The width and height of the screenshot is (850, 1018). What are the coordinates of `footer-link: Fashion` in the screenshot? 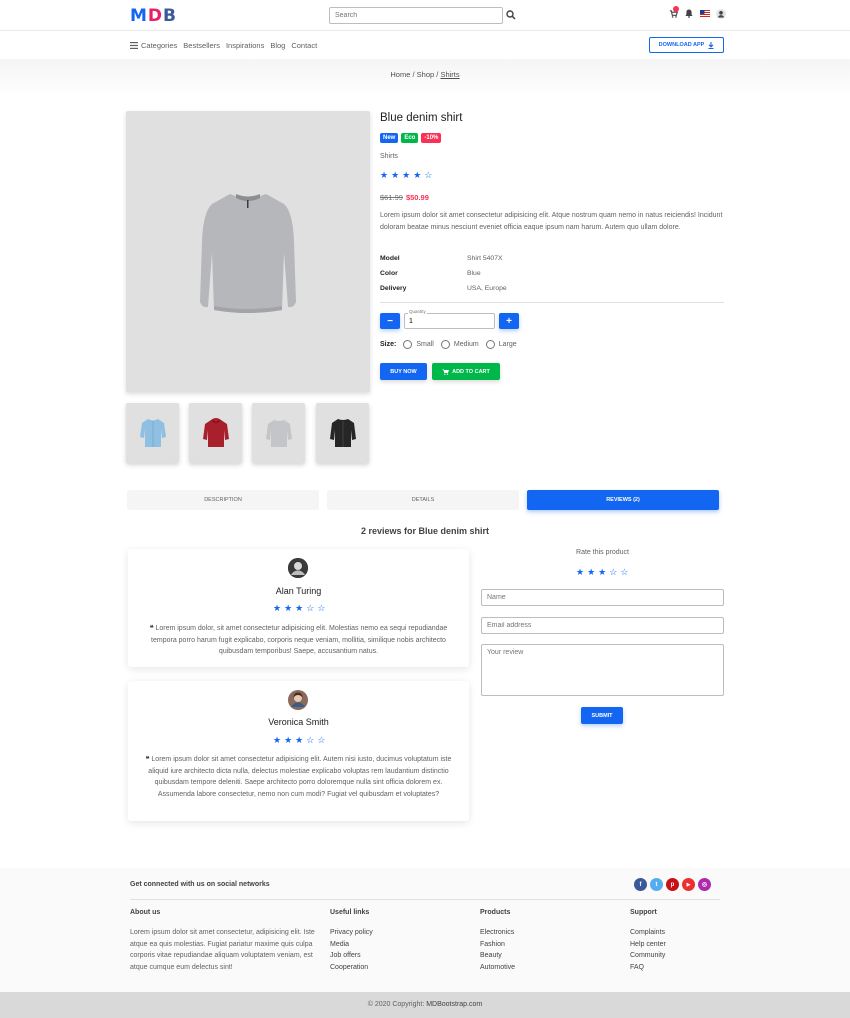 It's located at (497, 945).